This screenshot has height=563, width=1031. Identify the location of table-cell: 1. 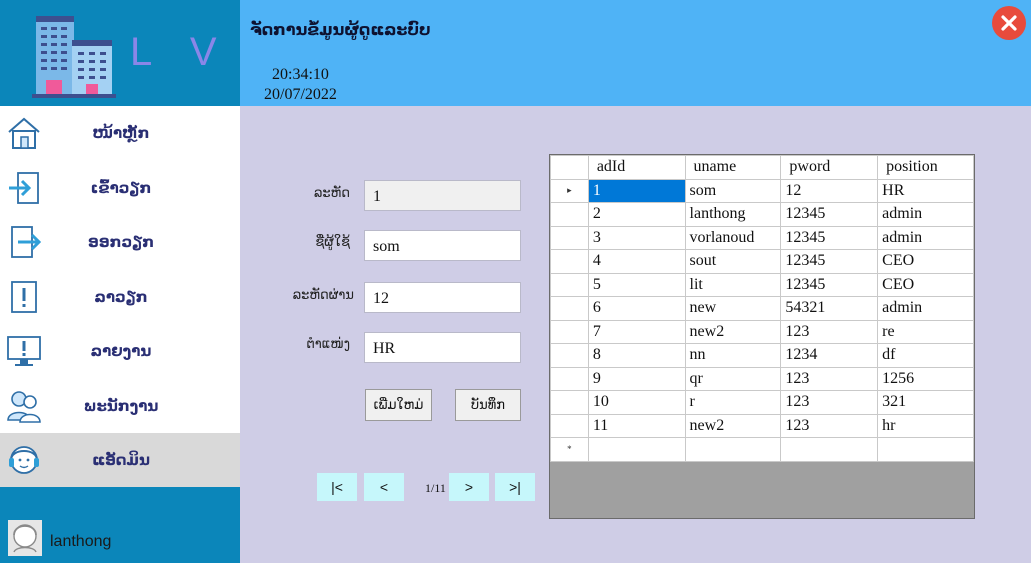
(636, 190).